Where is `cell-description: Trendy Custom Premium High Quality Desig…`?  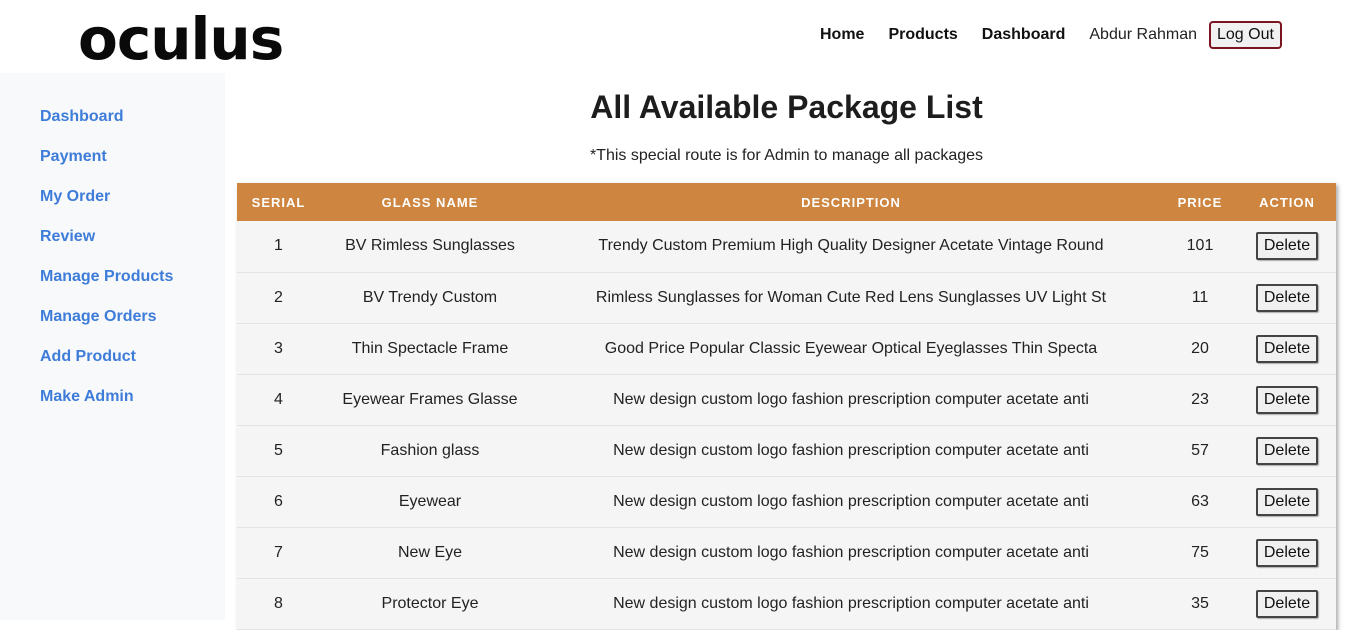 cell-description: Trendy Custom Premium High Quality Desig… is located at coordinates (851, 246).